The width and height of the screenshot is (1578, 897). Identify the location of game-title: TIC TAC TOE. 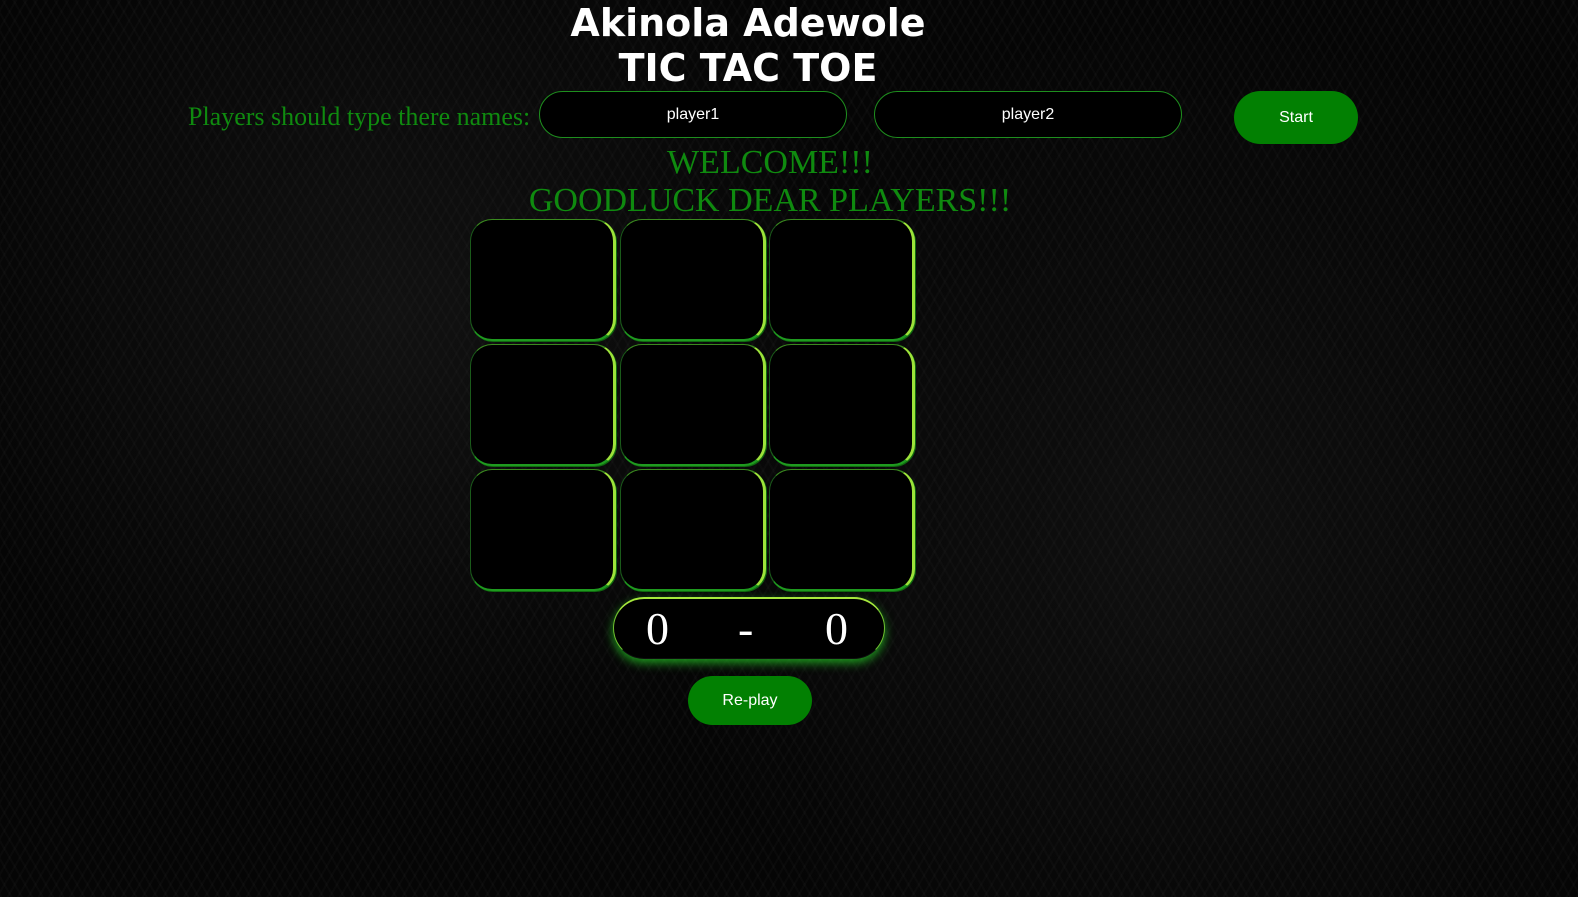
(748, 68).